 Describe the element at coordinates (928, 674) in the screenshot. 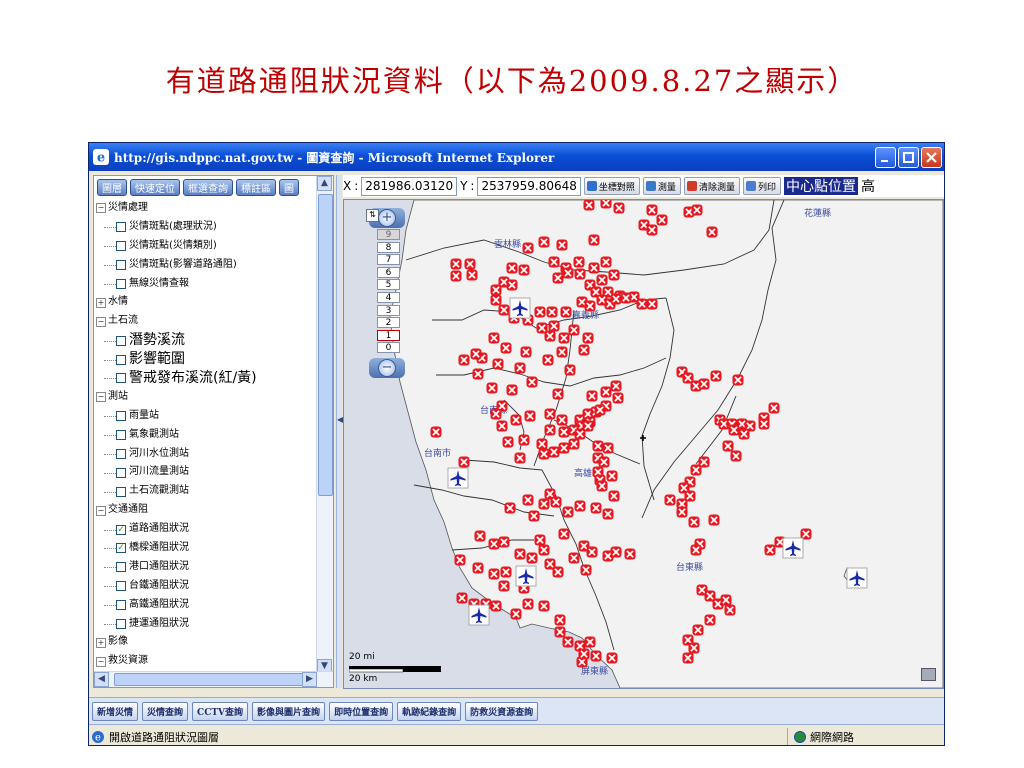

I see `overview-map-button` at that location.